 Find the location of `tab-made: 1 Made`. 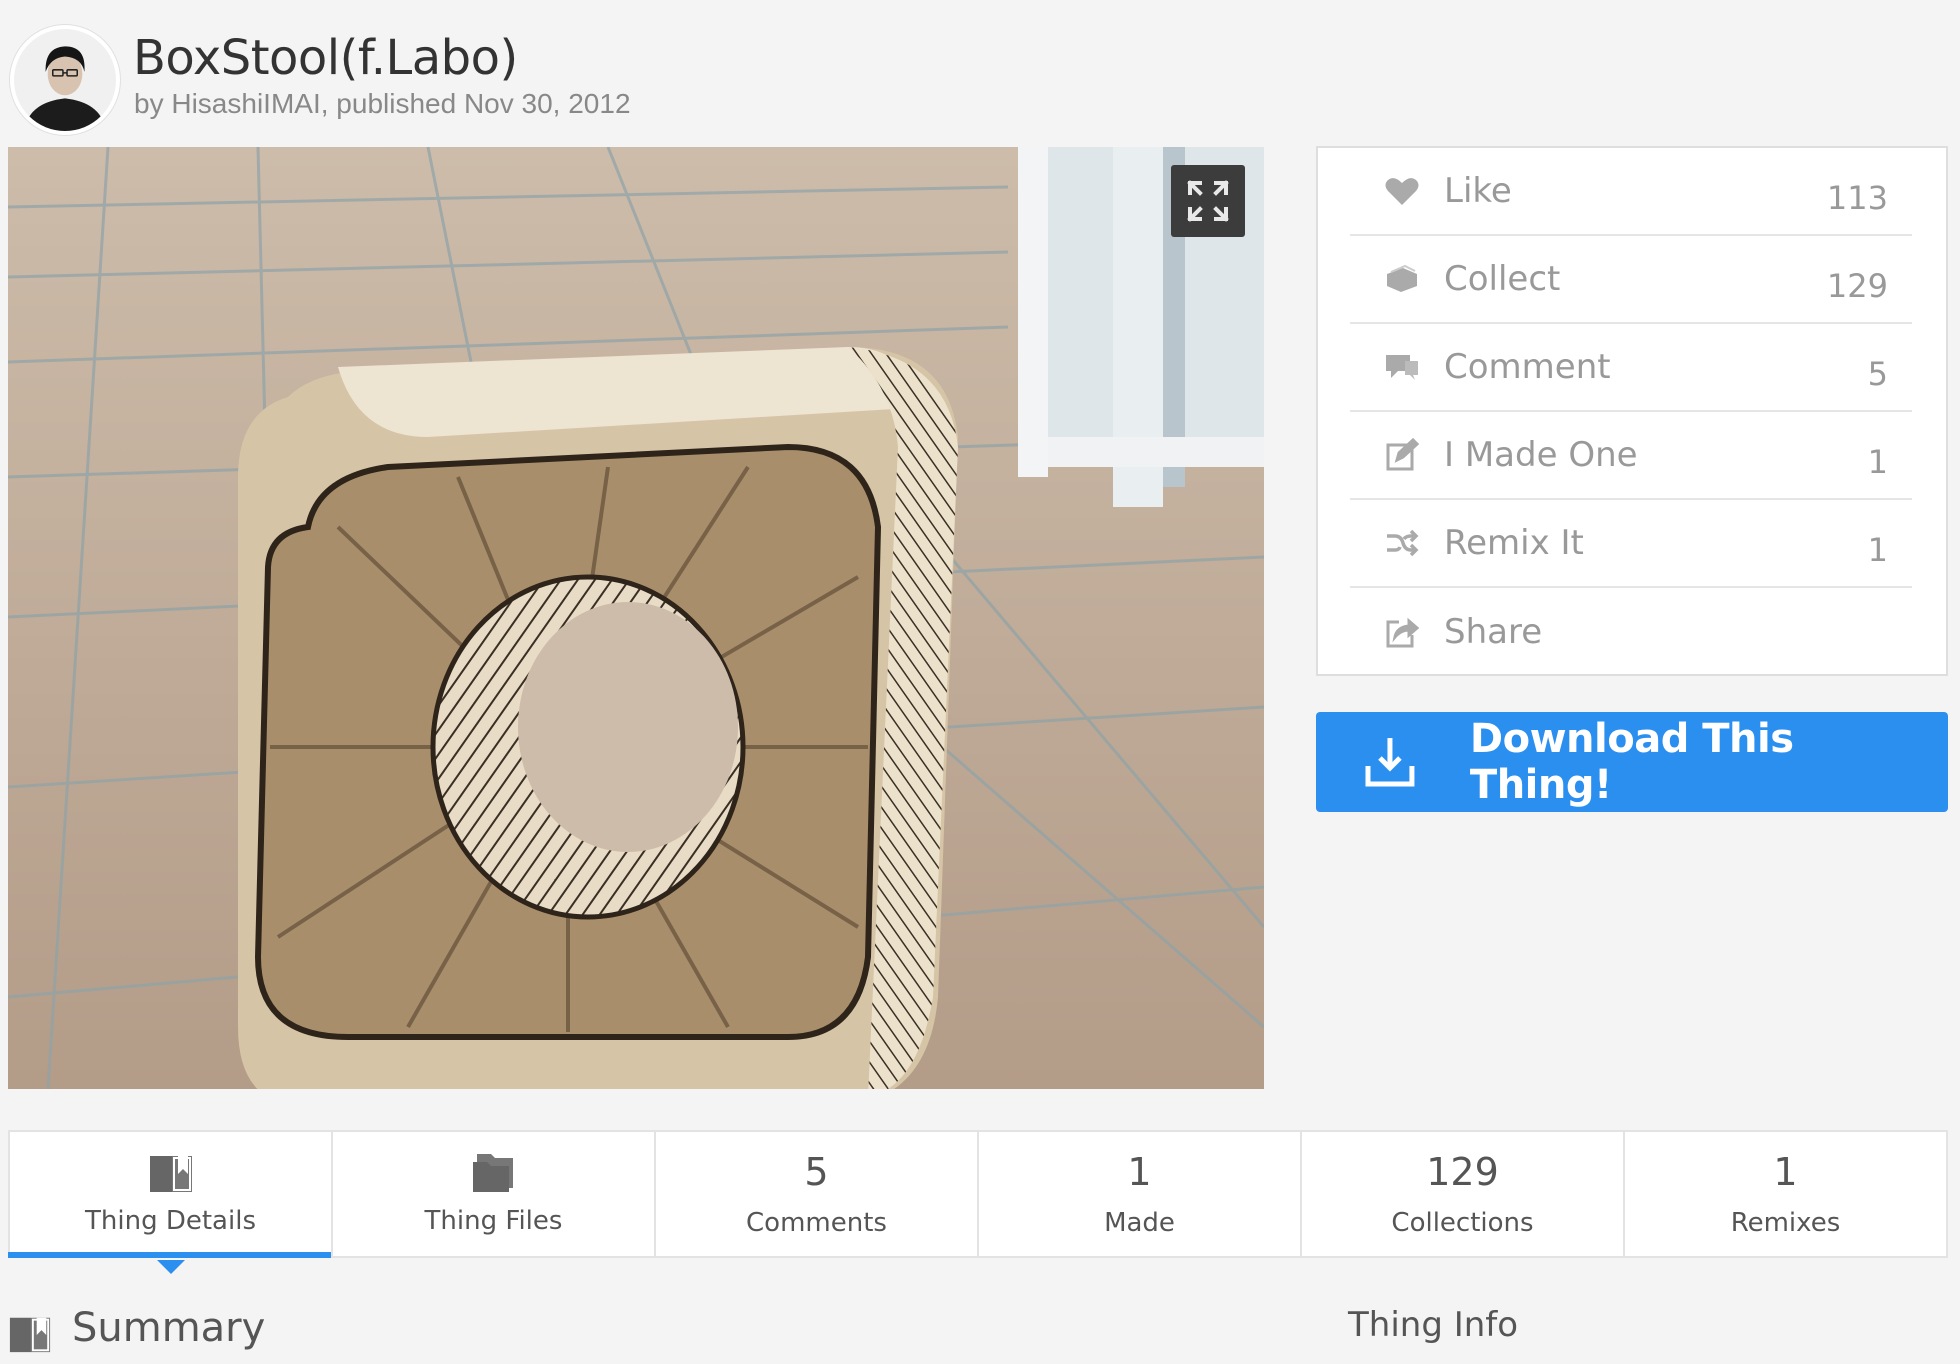

tab-made: 1 Made is located at coordinates (1140, 1194).